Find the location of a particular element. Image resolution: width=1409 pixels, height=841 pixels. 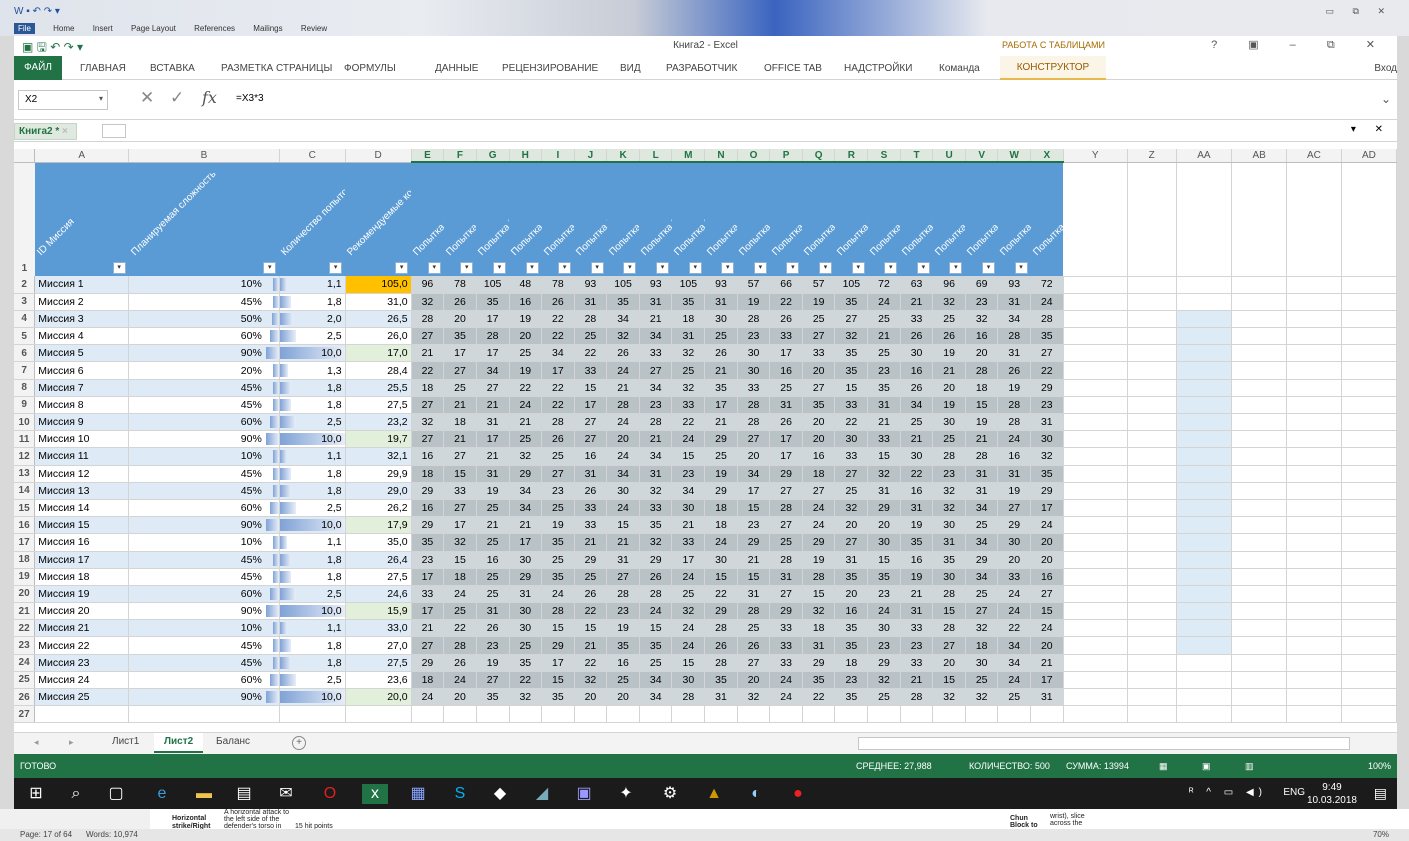

app-icon: ▦ is located at coordinates (418, 794).